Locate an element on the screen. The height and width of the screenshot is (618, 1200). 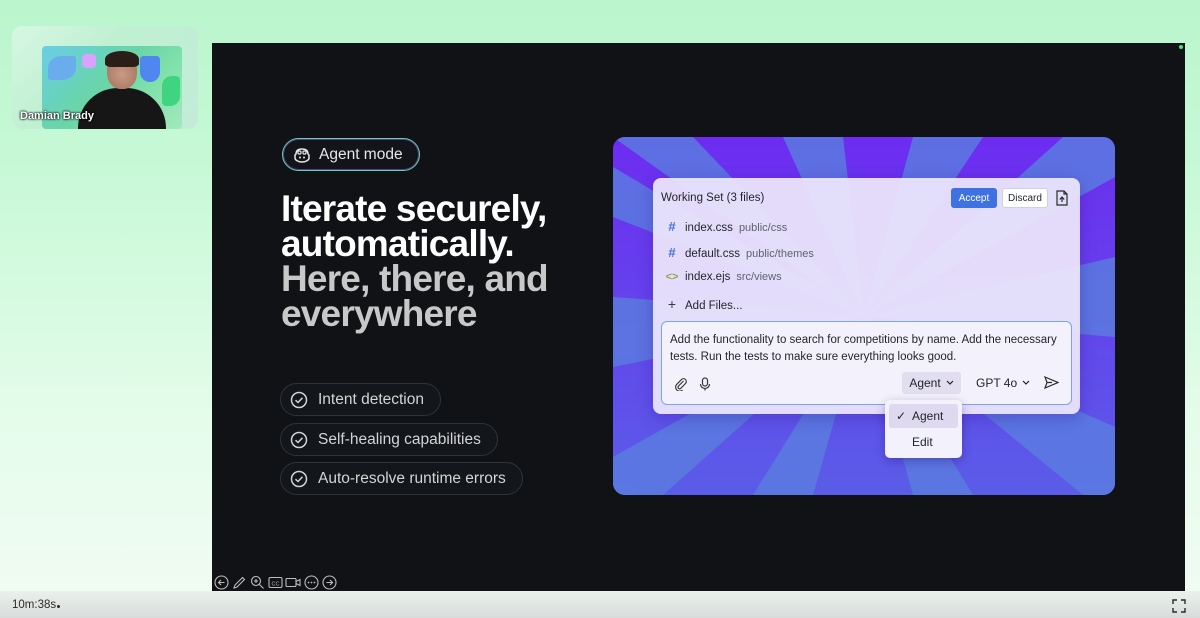
zoom-button is located at coordinates (257, 582).